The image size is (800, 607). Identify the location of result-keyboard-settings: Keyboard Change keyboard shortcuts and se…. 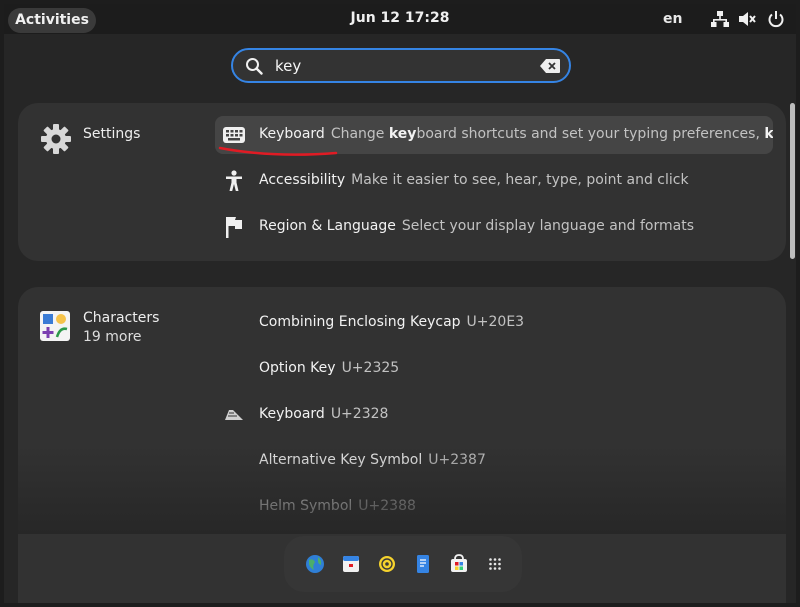
(494, 135).